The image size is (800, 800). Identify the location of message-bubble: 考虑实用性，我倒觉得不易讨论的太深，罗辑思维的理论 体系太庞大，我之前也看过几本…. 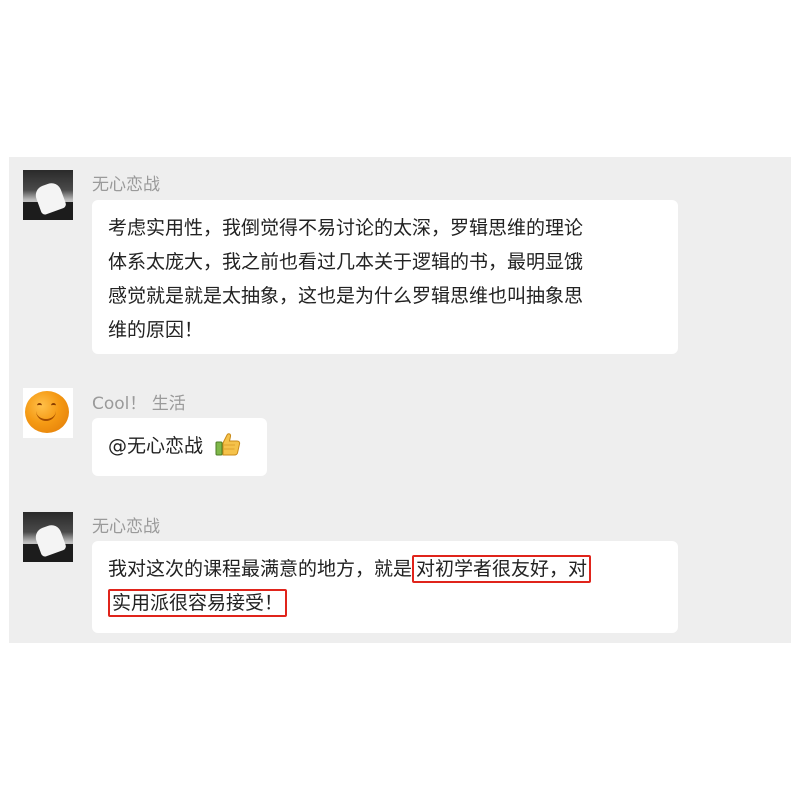
(385, 277).